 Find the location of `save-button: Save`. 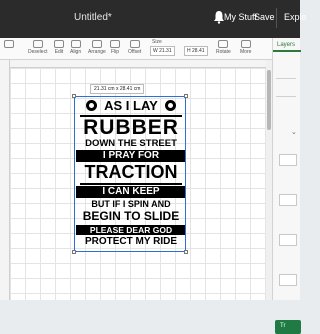

save-button: Save is located at coordinates (264, 17).